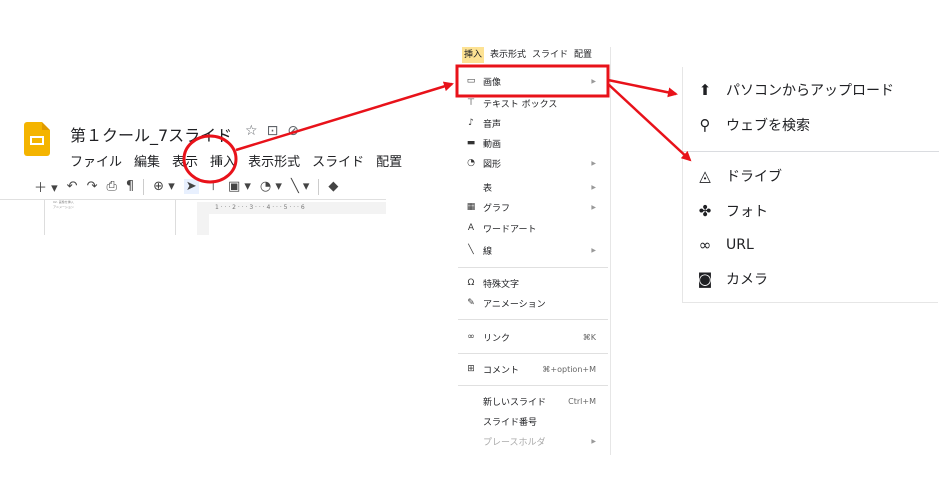  What do you see at coordinates (532, 81) in the screenshot?
I see `highlight-box` at bounding box center [532, 81].